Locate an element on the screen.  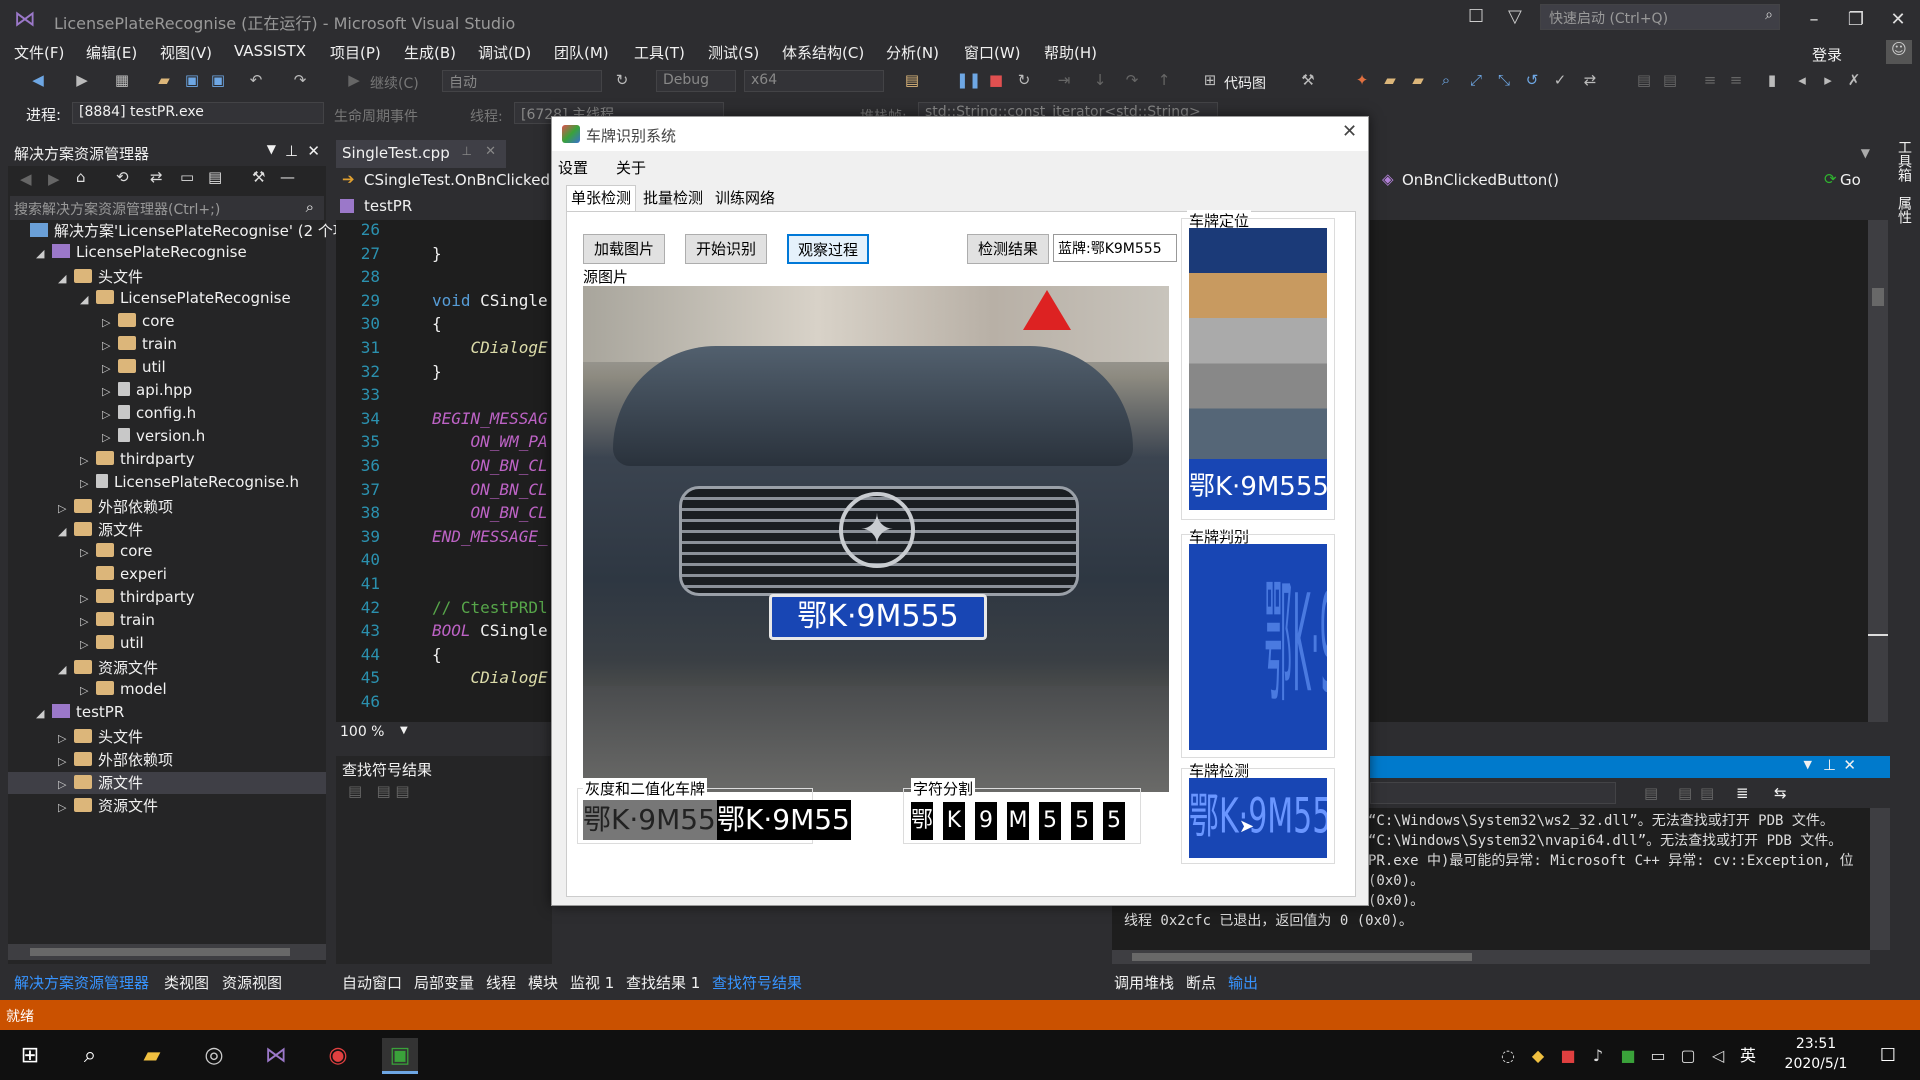
login-link: 登录 is located at coordinates (1827, 54).